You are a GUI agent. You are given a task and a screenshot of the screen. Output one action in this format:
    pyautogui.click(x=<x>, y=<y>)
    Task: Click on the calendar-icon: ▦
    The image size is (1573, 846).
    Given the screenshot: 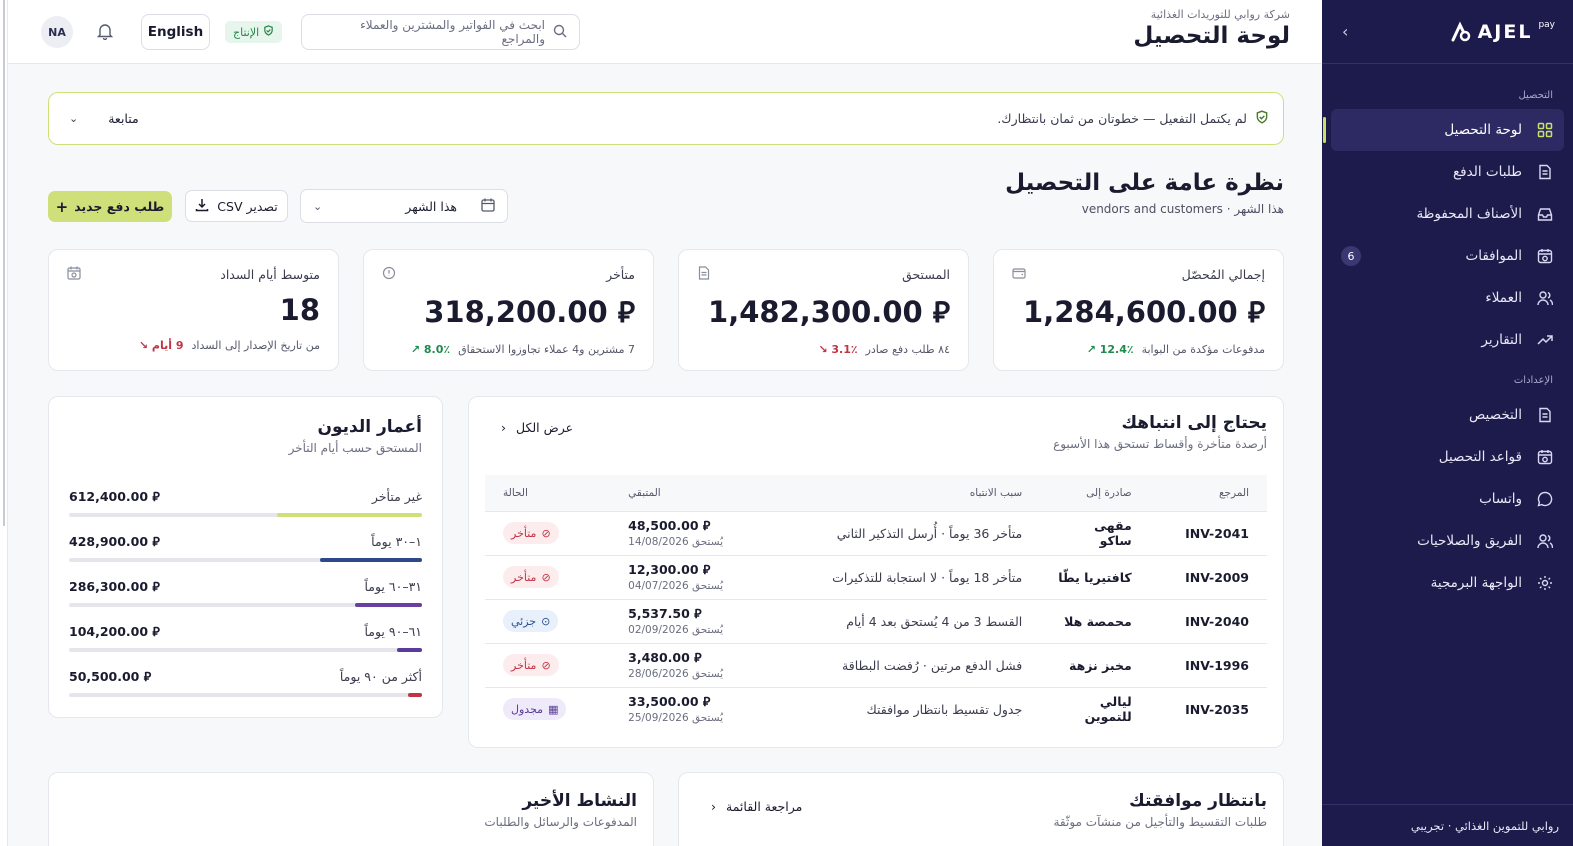 What is the action you would take?
    pyautogui.click(x=553, y=709)
    